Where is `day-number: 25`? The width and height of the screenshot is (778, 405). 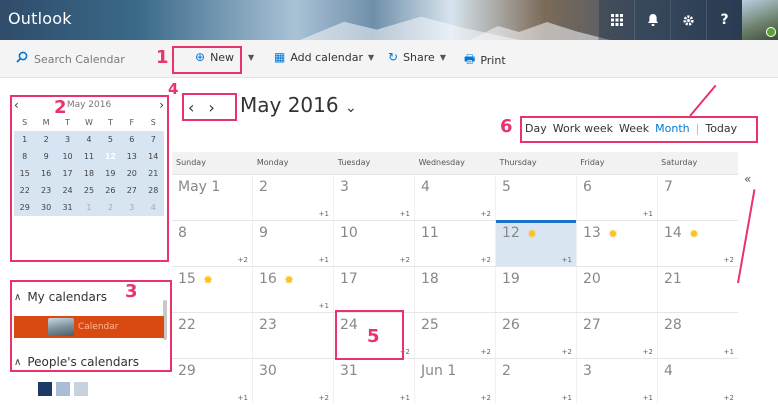 day-number: 25 is located at coordinates (430, 325).